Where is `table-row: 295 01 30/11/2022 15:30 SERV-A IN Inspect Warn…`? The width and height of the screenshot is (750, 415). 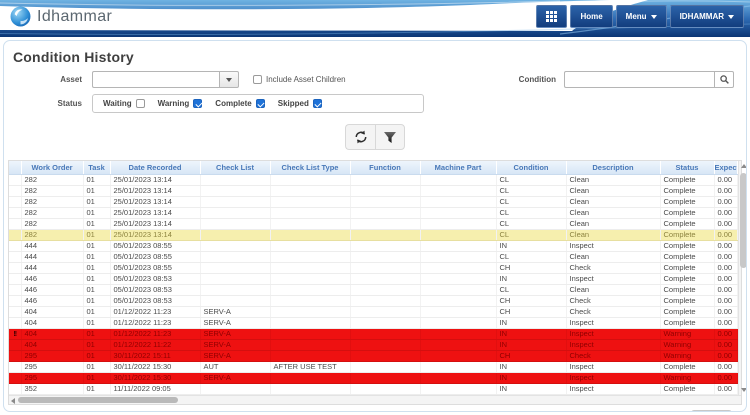 table-row: 295 01 30/11/2022 15:30 SERV-A IN Inspect Warn… is located at coordinates (373, 378).